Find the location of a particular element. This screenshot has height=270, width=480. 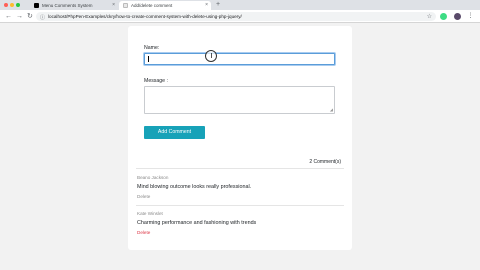

maximize-window-icon is located at coordinates (18, 5).